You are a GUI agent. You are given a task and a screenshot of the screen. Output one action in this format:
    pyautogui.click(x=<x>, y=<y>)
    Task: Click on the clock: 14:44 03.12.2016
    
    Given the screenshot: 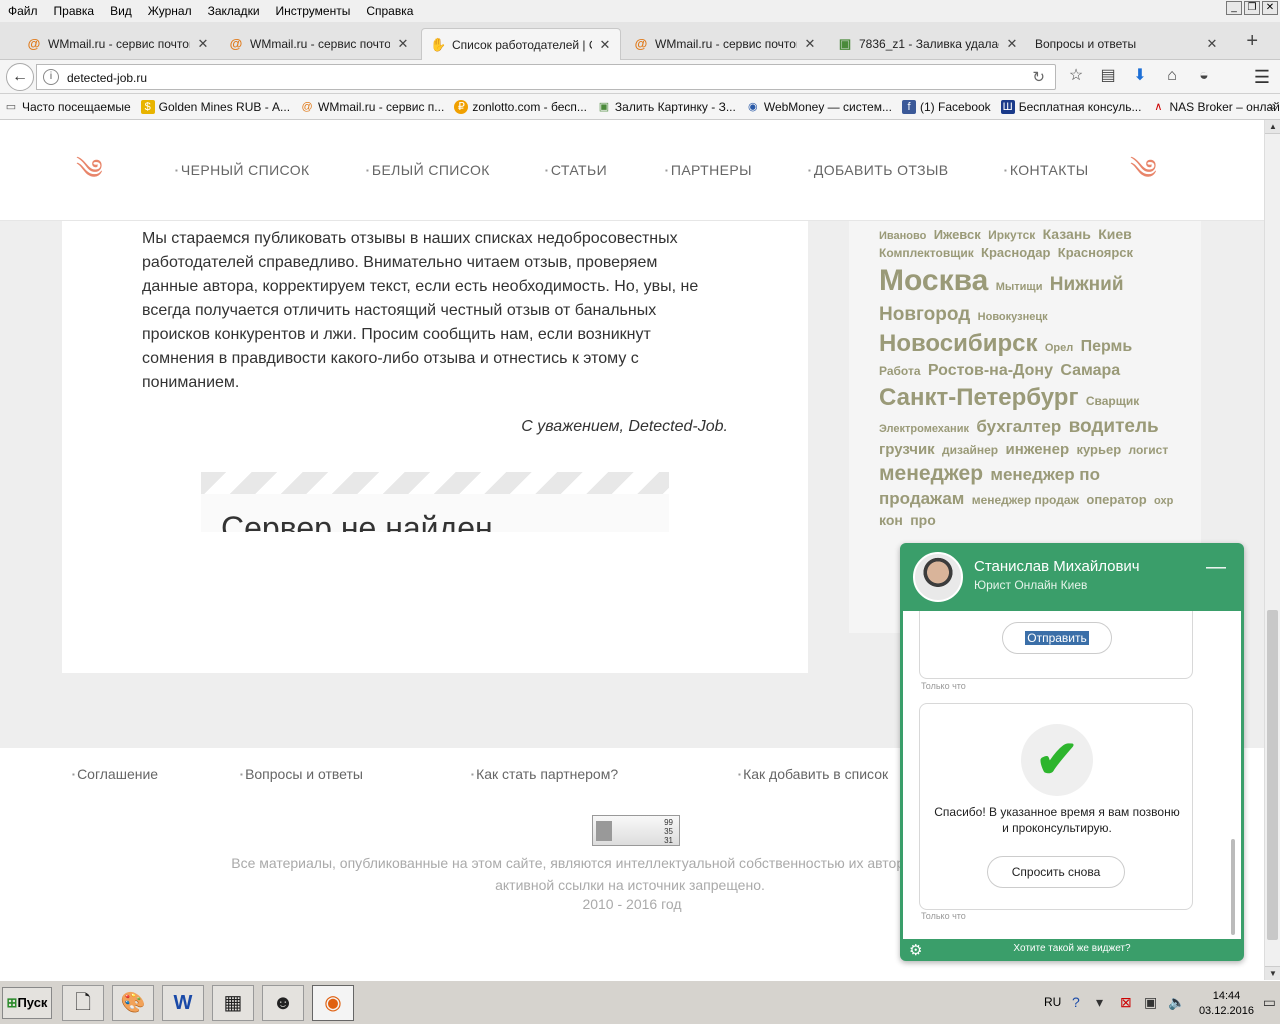 What is the action you would take?
    pyautogui.click(x=1226, y=1004)
    